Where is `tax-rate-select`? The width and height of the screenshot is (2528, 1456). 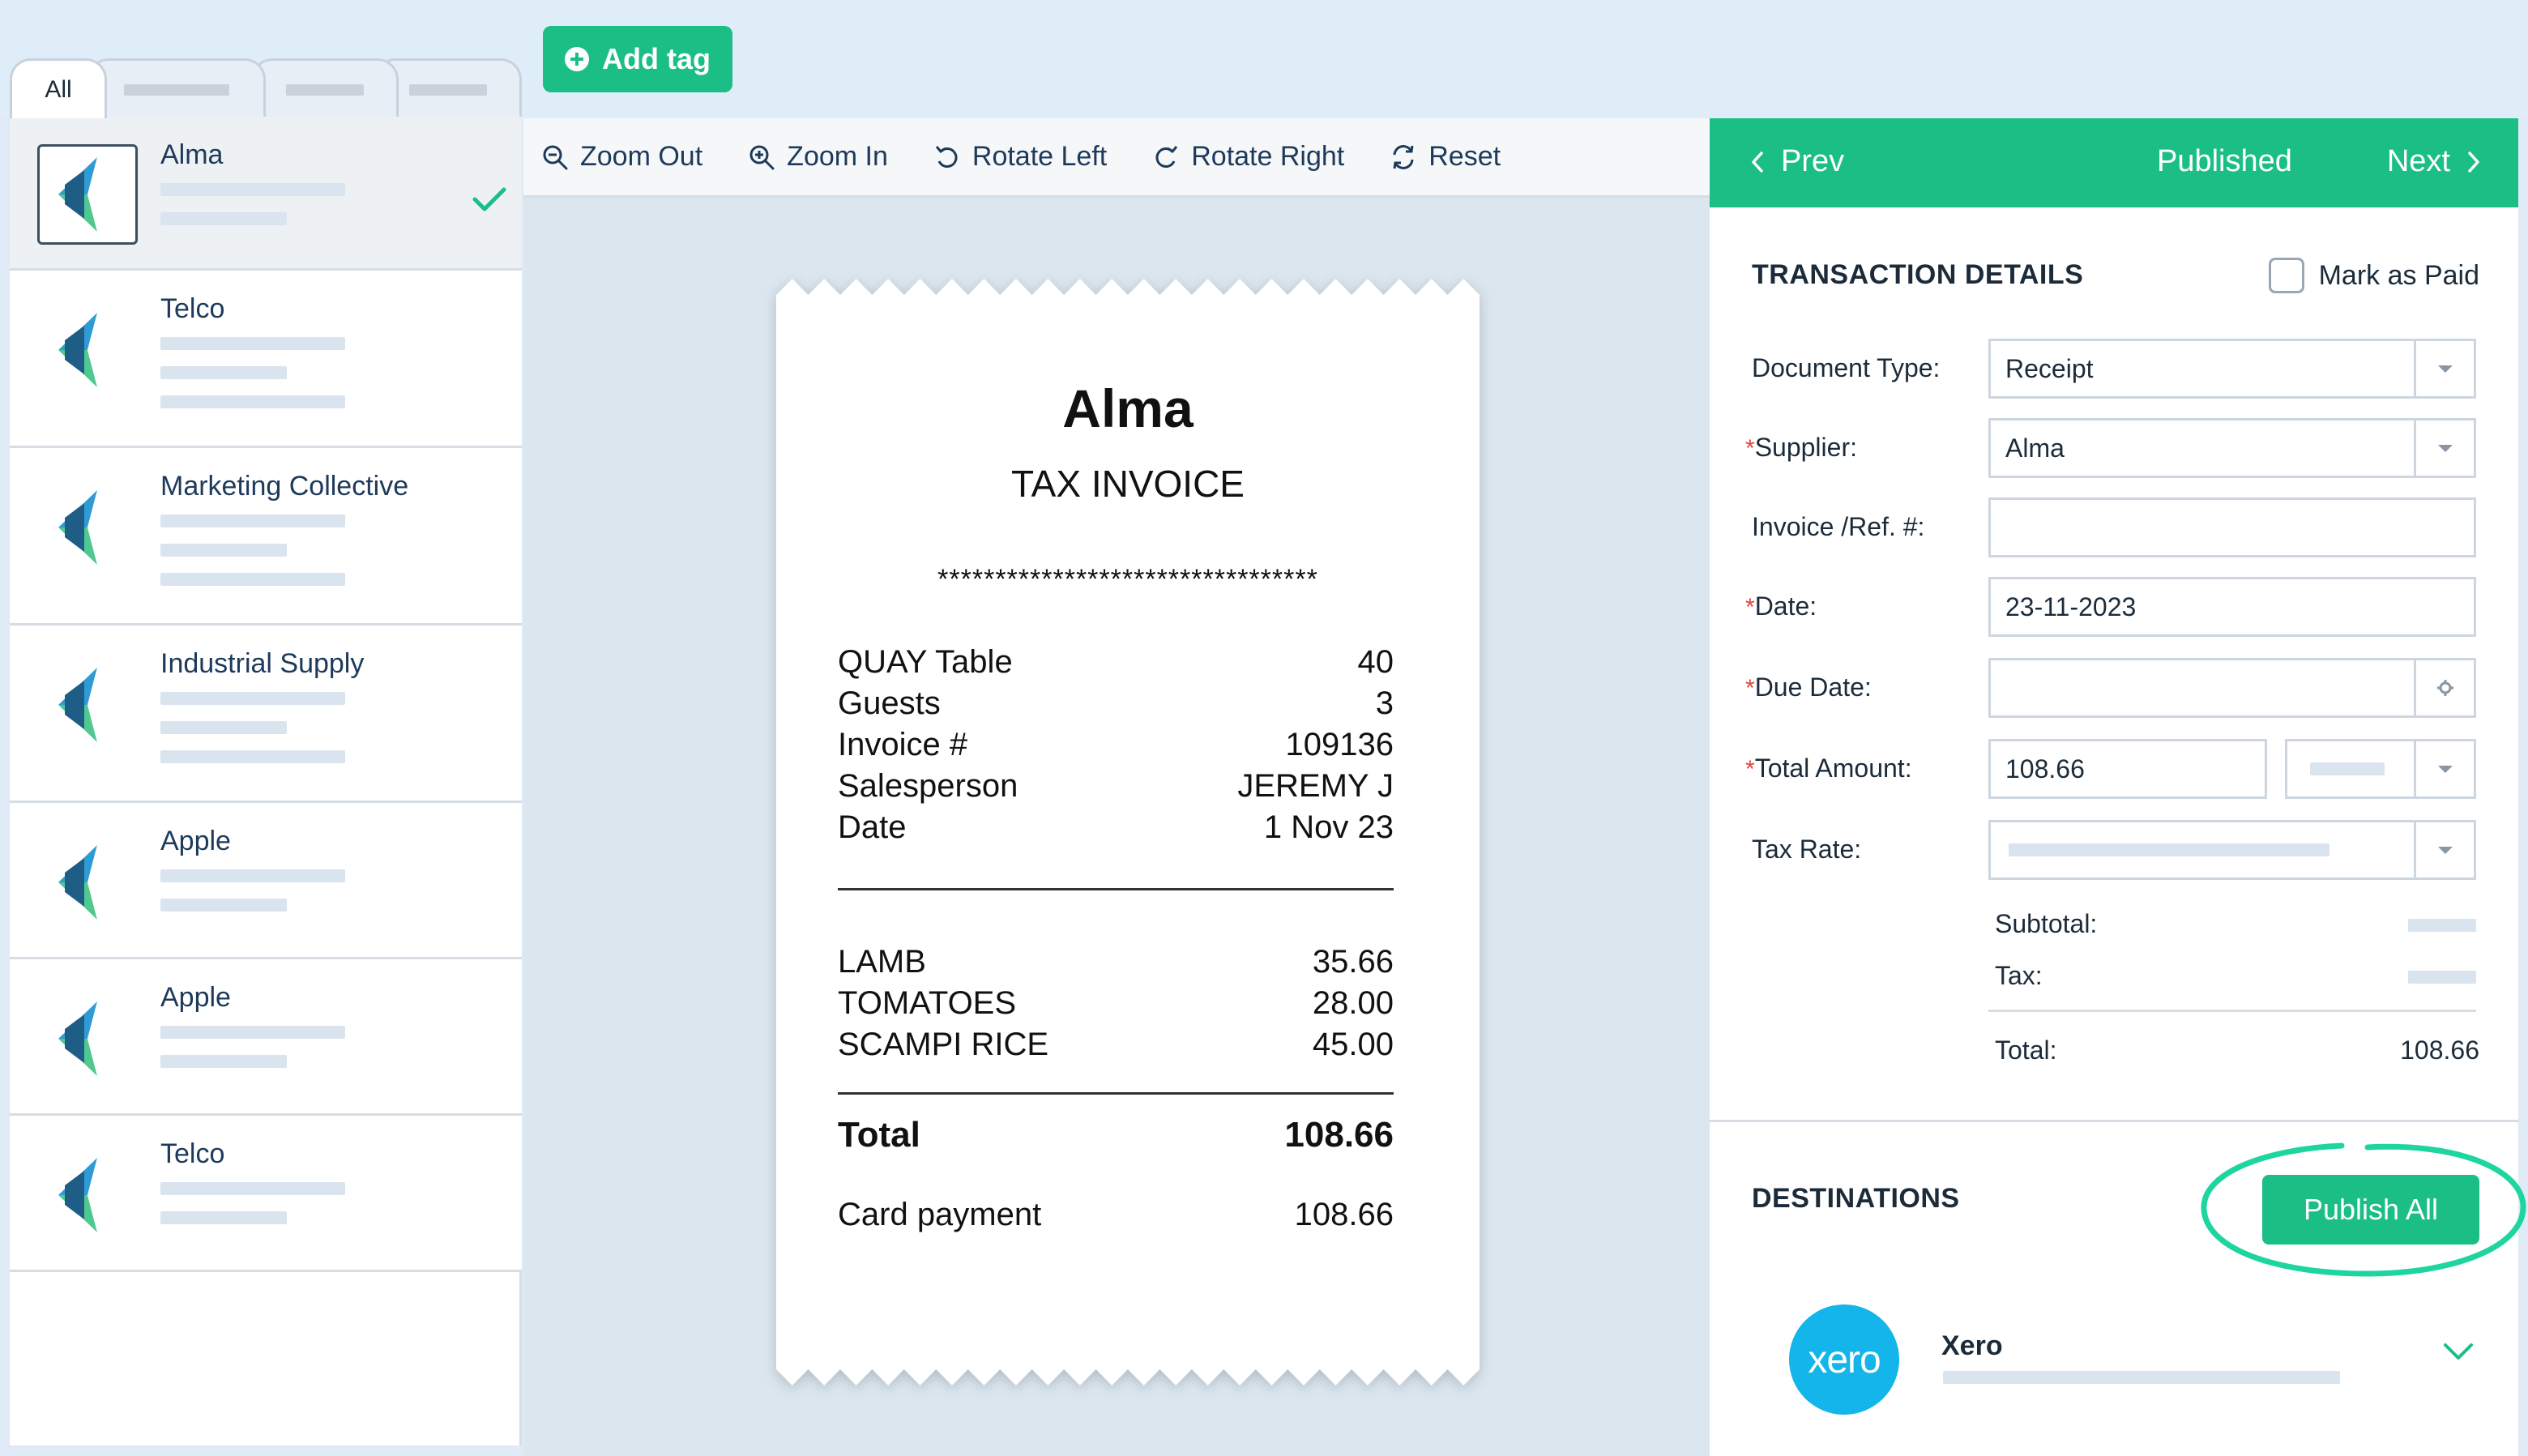
tax-rate-select is located at coordinates (2232, 850).